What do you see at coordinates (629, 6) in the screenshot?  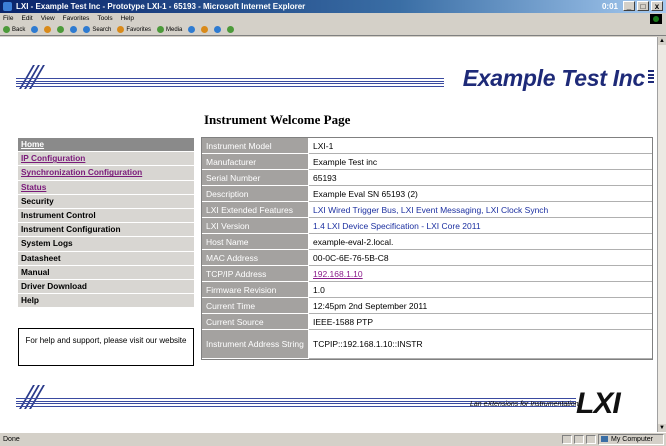 I see `minimize-button: _` at bounding box center [629, 6].